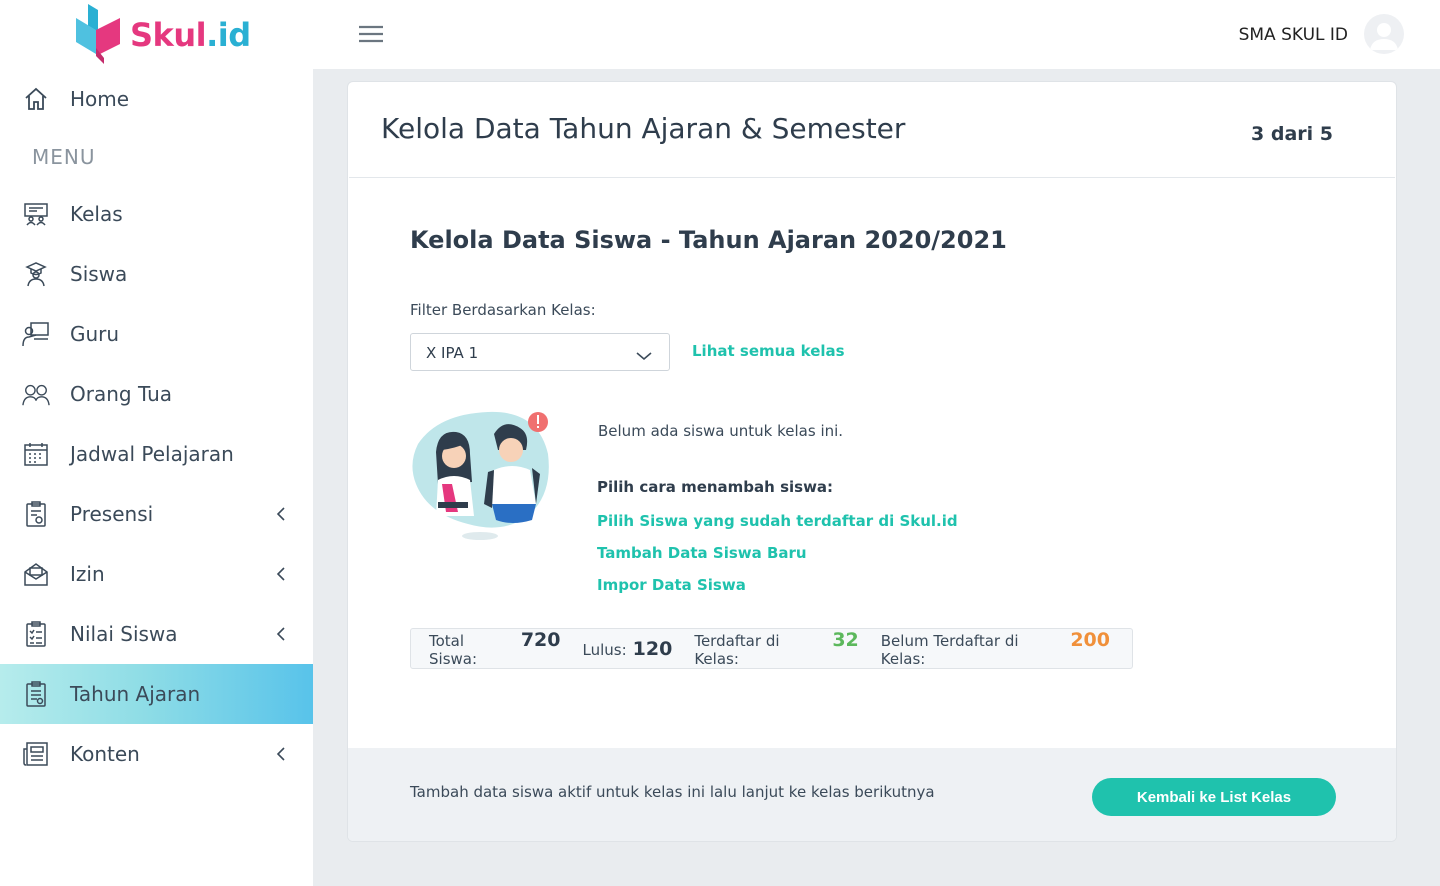 The image size is (1440, 886). Describe the element at coordinates (36, 514) in the screenshot. I see `attendance-icon` at that location.